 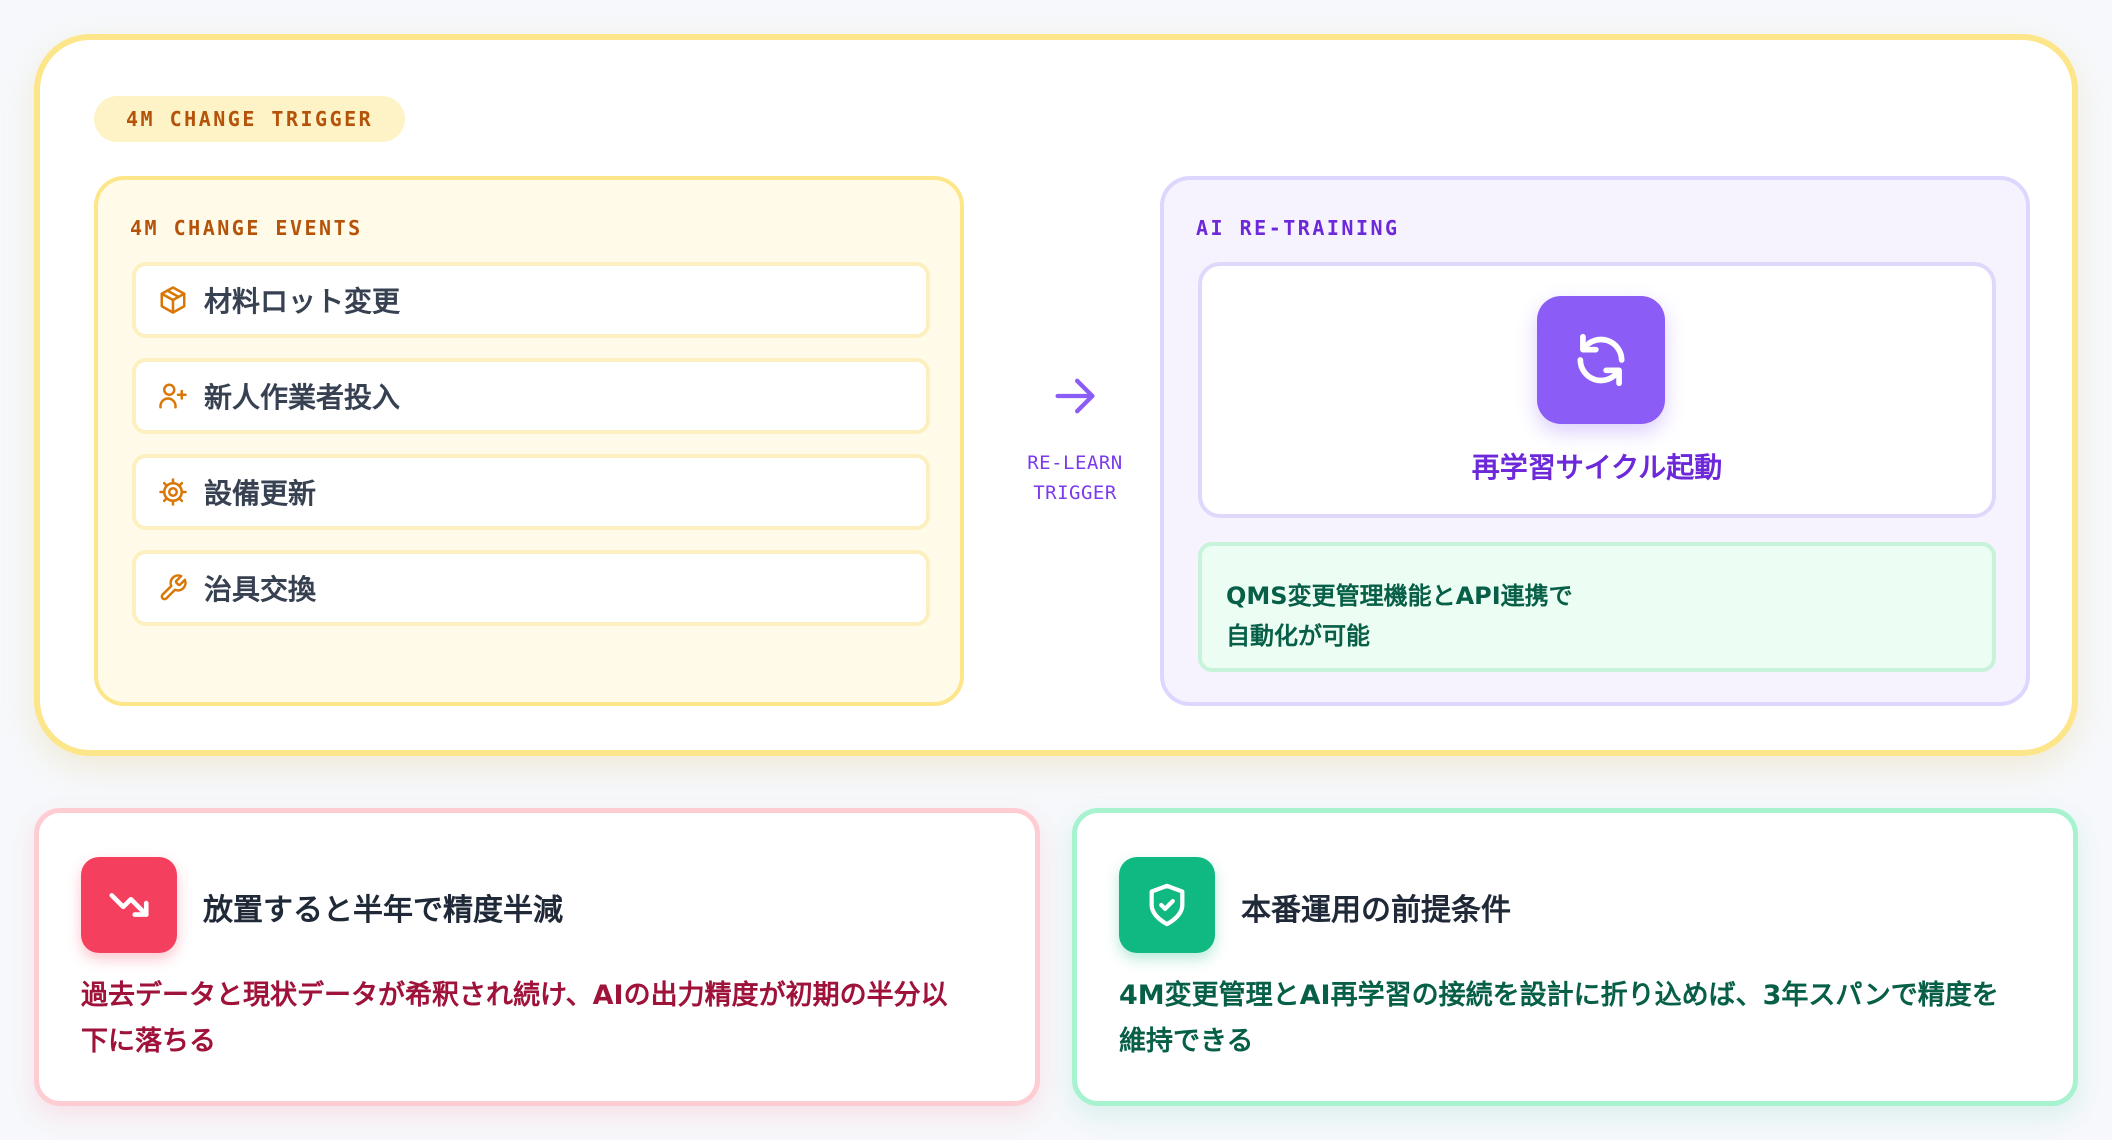 What do you see at coordinates (173, 396) in the screenshot?
I see `user-plus-icon` at bounding box center [173, 396].